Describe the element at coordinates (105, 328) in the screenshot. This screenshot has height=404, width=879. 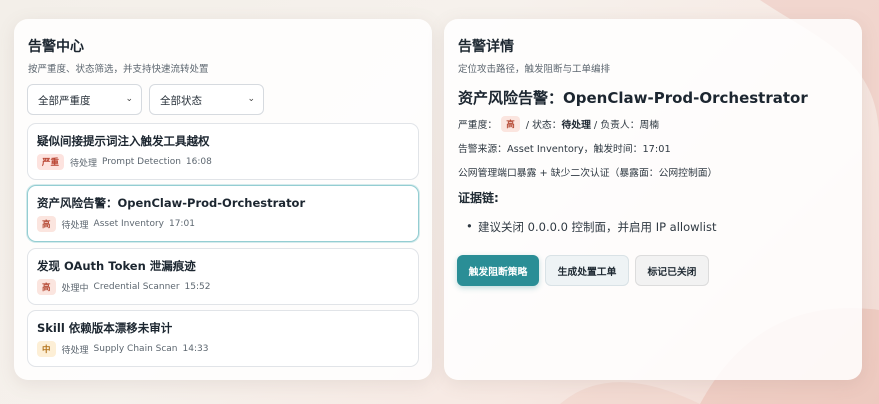
I see `alert-title: Skill 依赖版本漂移未审计` at that location.